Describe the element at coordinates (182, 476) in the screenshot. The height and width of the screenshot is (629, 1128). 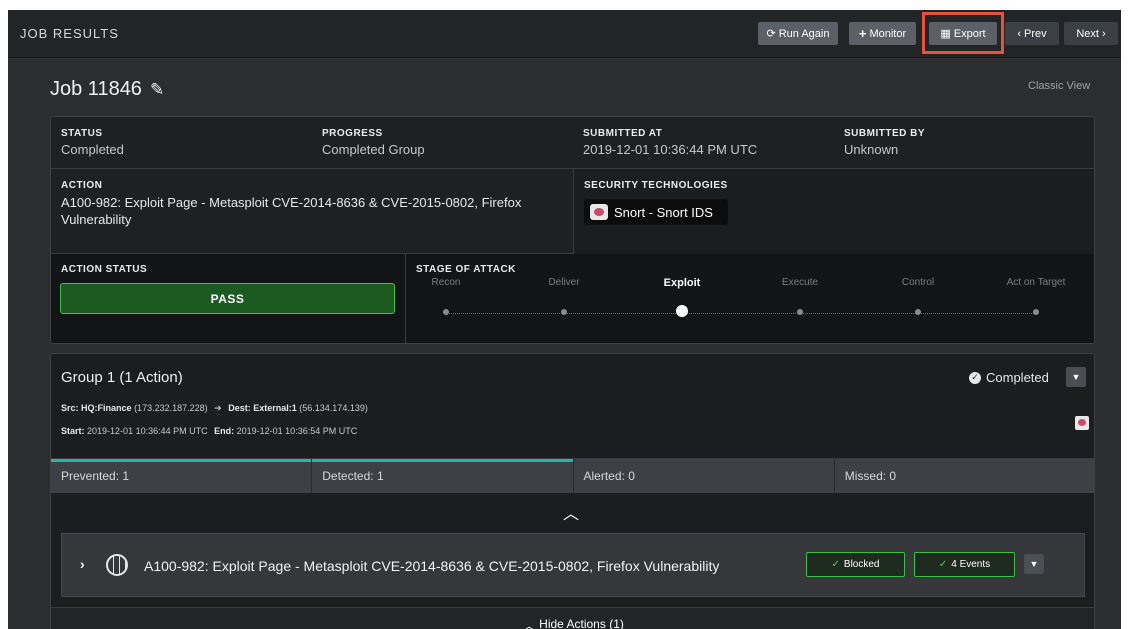
I see `tab-prevented: Prevented: 1` at that location.